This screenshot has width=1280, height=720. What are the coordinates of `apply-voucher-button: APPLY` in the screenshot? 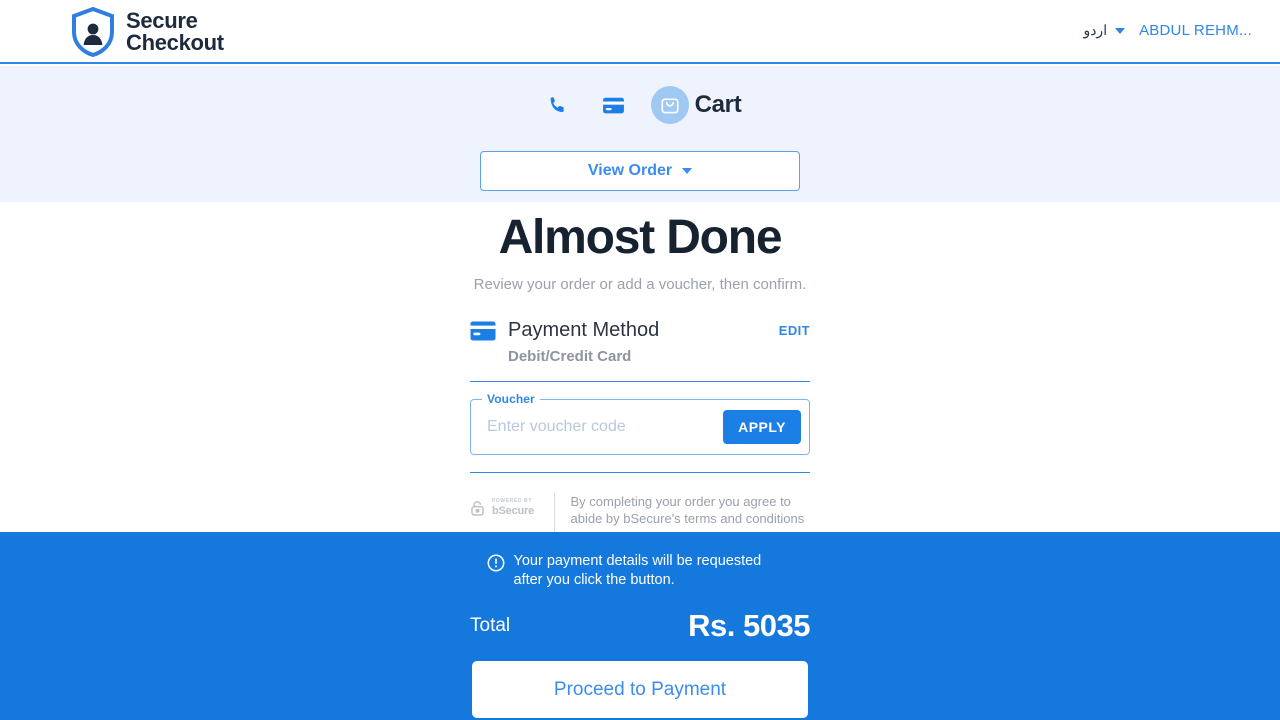 It's located at (762, 427).